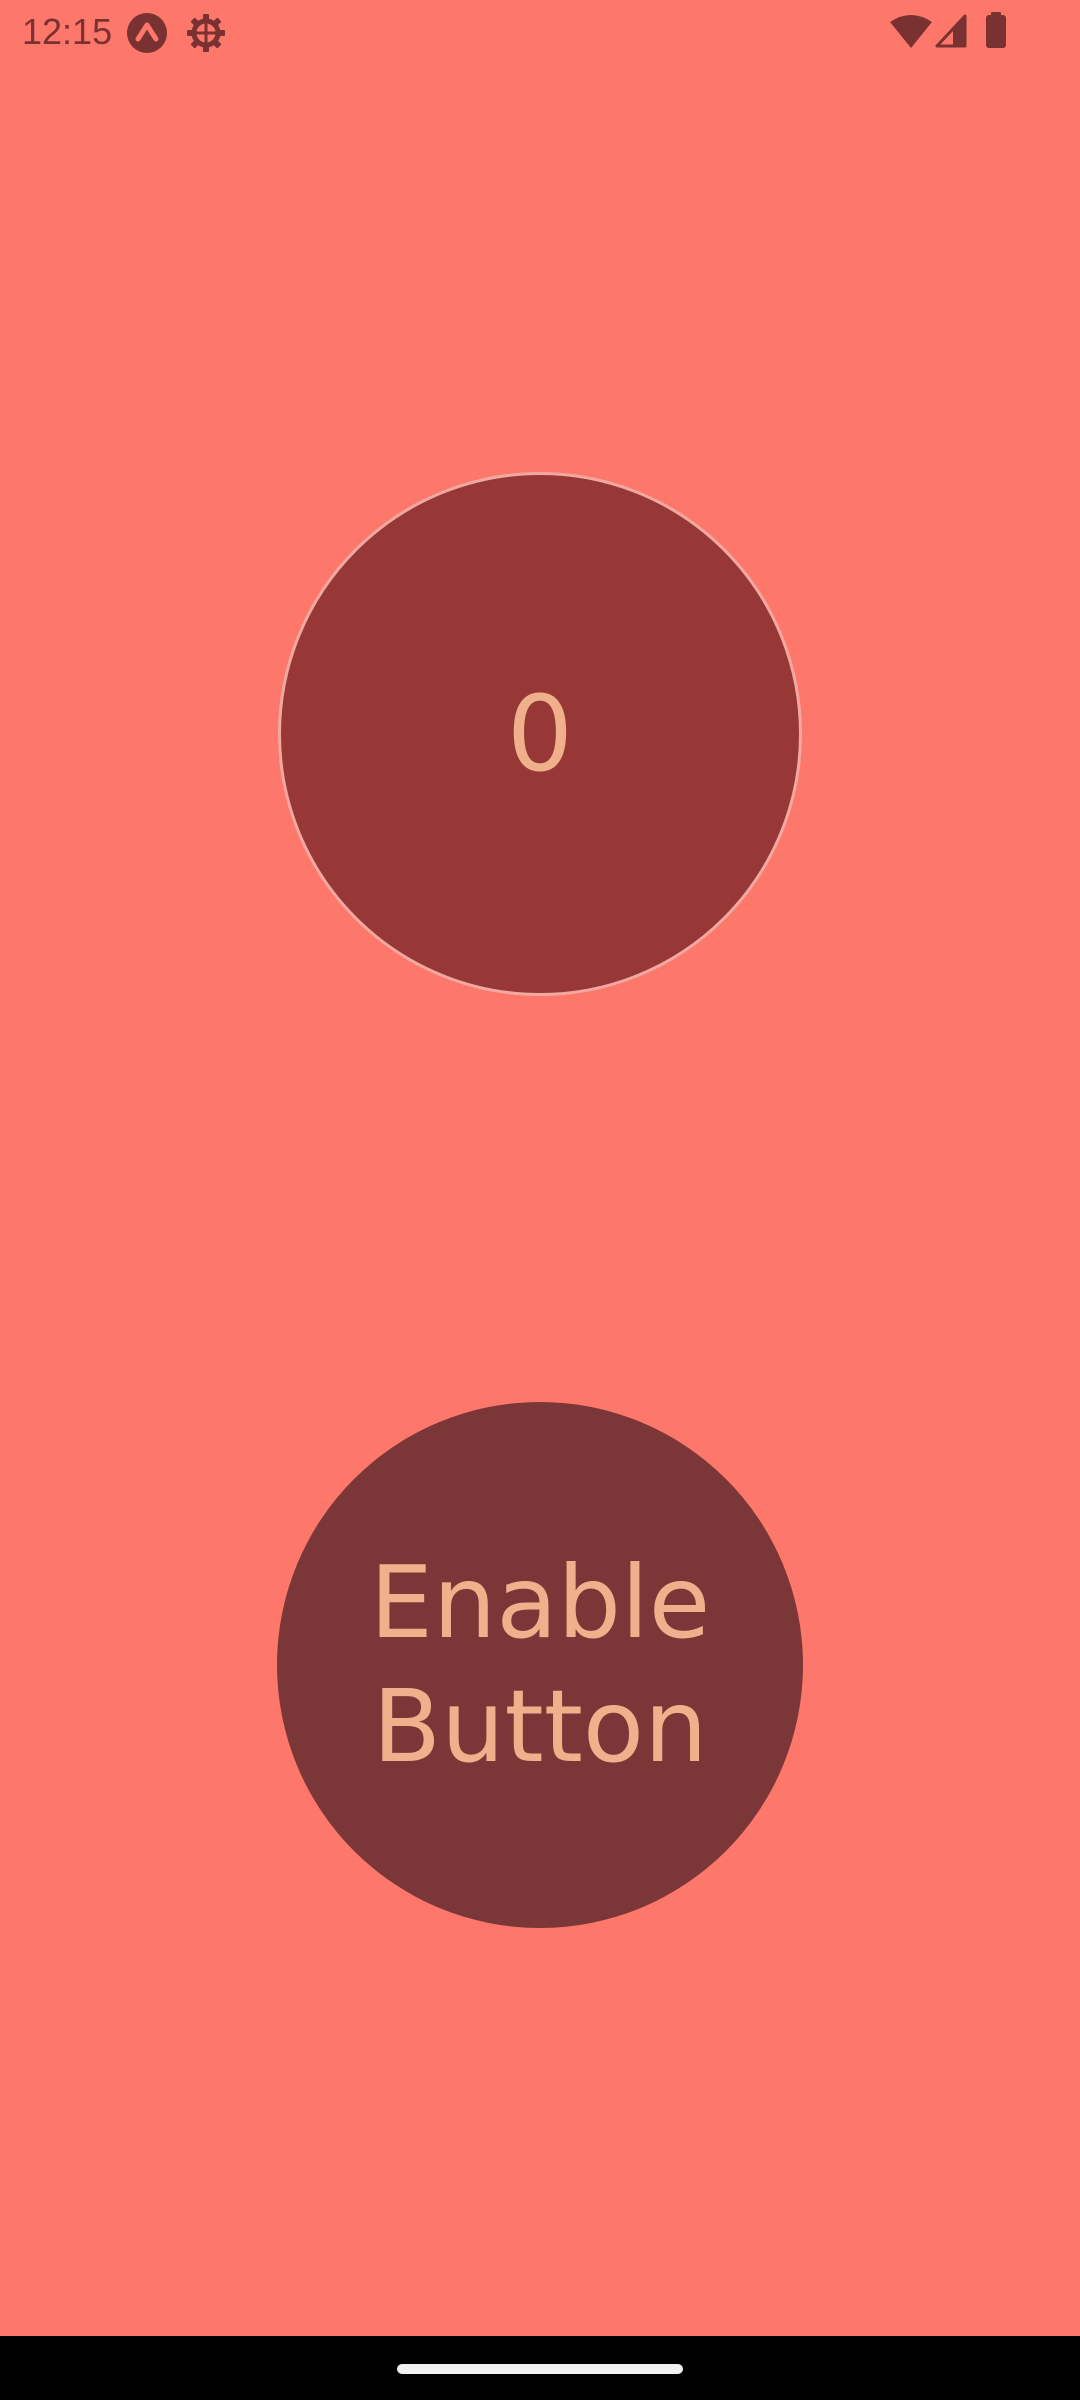  What do you see at coordinates (540, 32) in the screenshot?
I see `status-bar: 12:15` at bounding box center [540, 32].